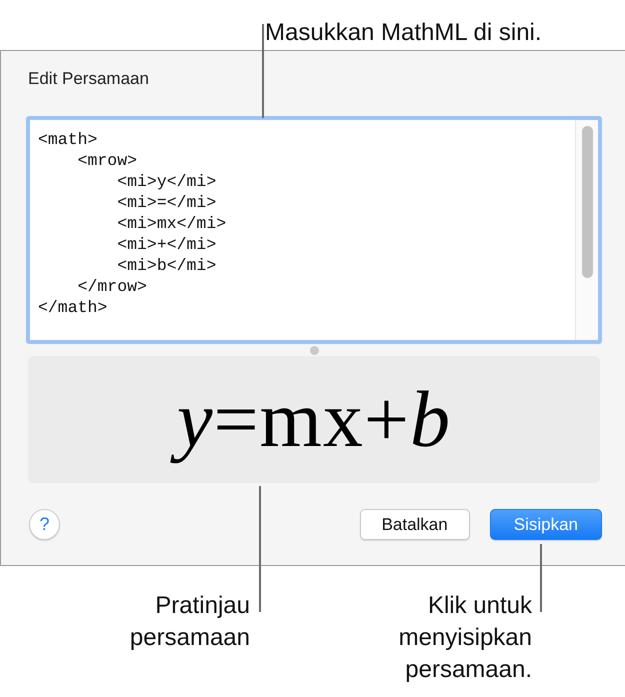  What do you see at coordinates (314, 420) in the screenshot?
I see `equation-preview: y=mx+b` at bounding box center [314, 420].